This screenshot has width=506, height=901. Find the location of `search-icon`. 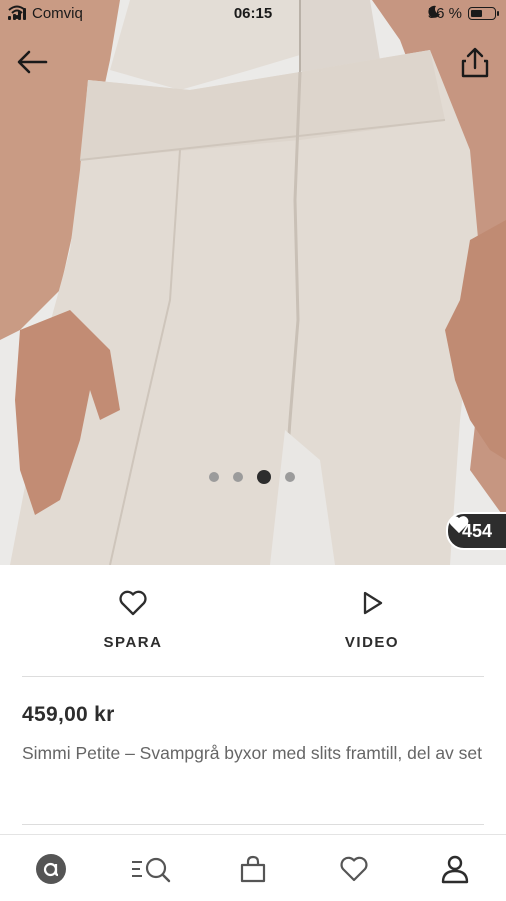

search-icon is located at coordinates (151, 870).